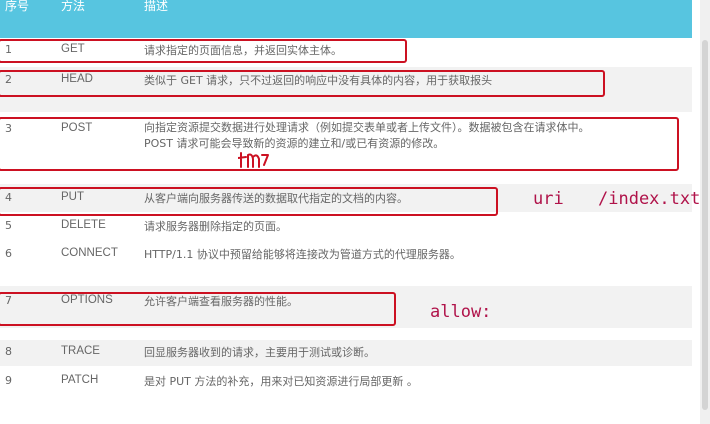  What do you see at coordinates (203, 51) in the screenshot?
I see `highlight-box-get` at bounding box center [203, 51].